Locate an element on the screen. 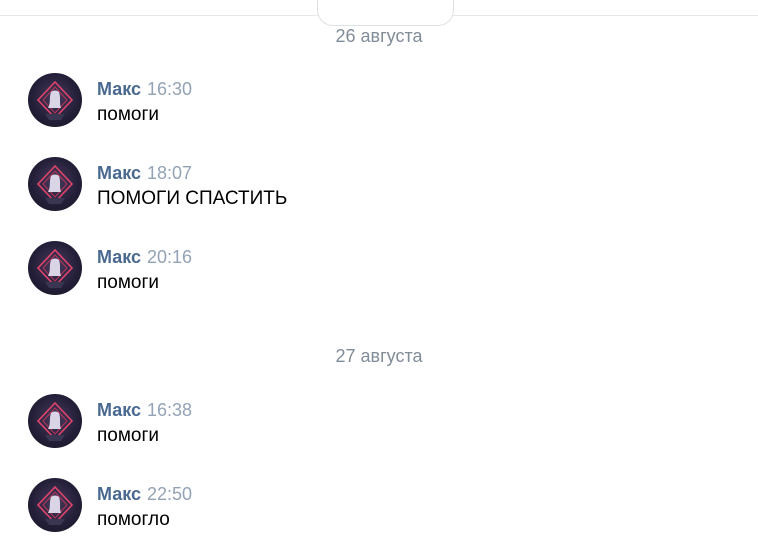  message-meta: Макс 16:38 is located at coordinates (144, 410).